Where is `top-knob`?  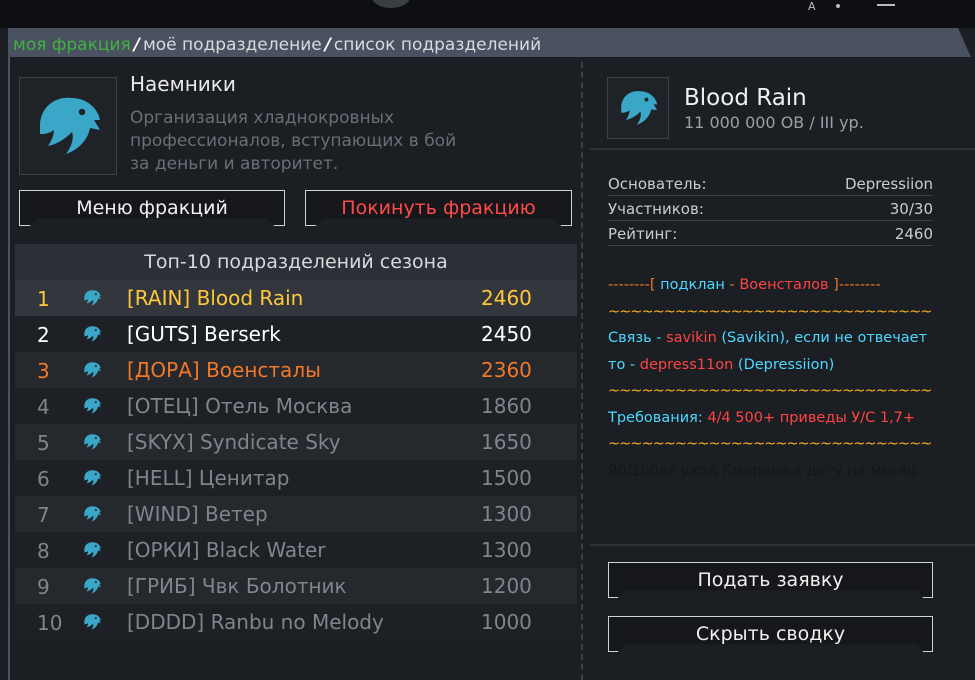 top-knob is located at coordinates (391, 4).